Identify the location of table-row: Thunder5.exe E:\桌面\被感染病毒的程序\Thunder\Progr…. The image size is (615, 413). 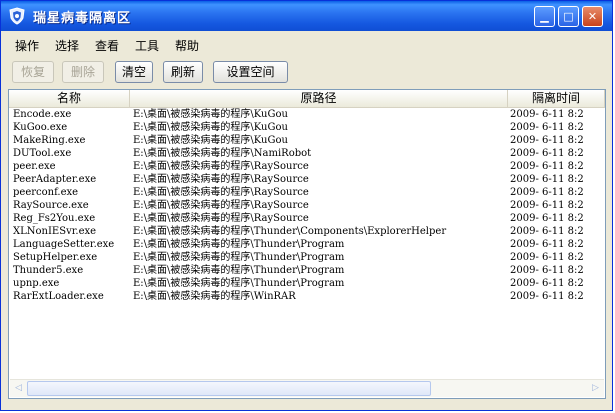
(307, 270).